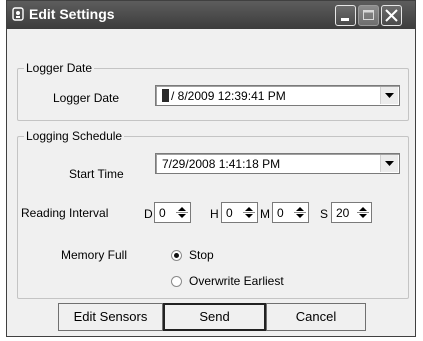  Describe the element at coordinates (18, 14) in the screenshot. I see `app-window-icon` at that location.